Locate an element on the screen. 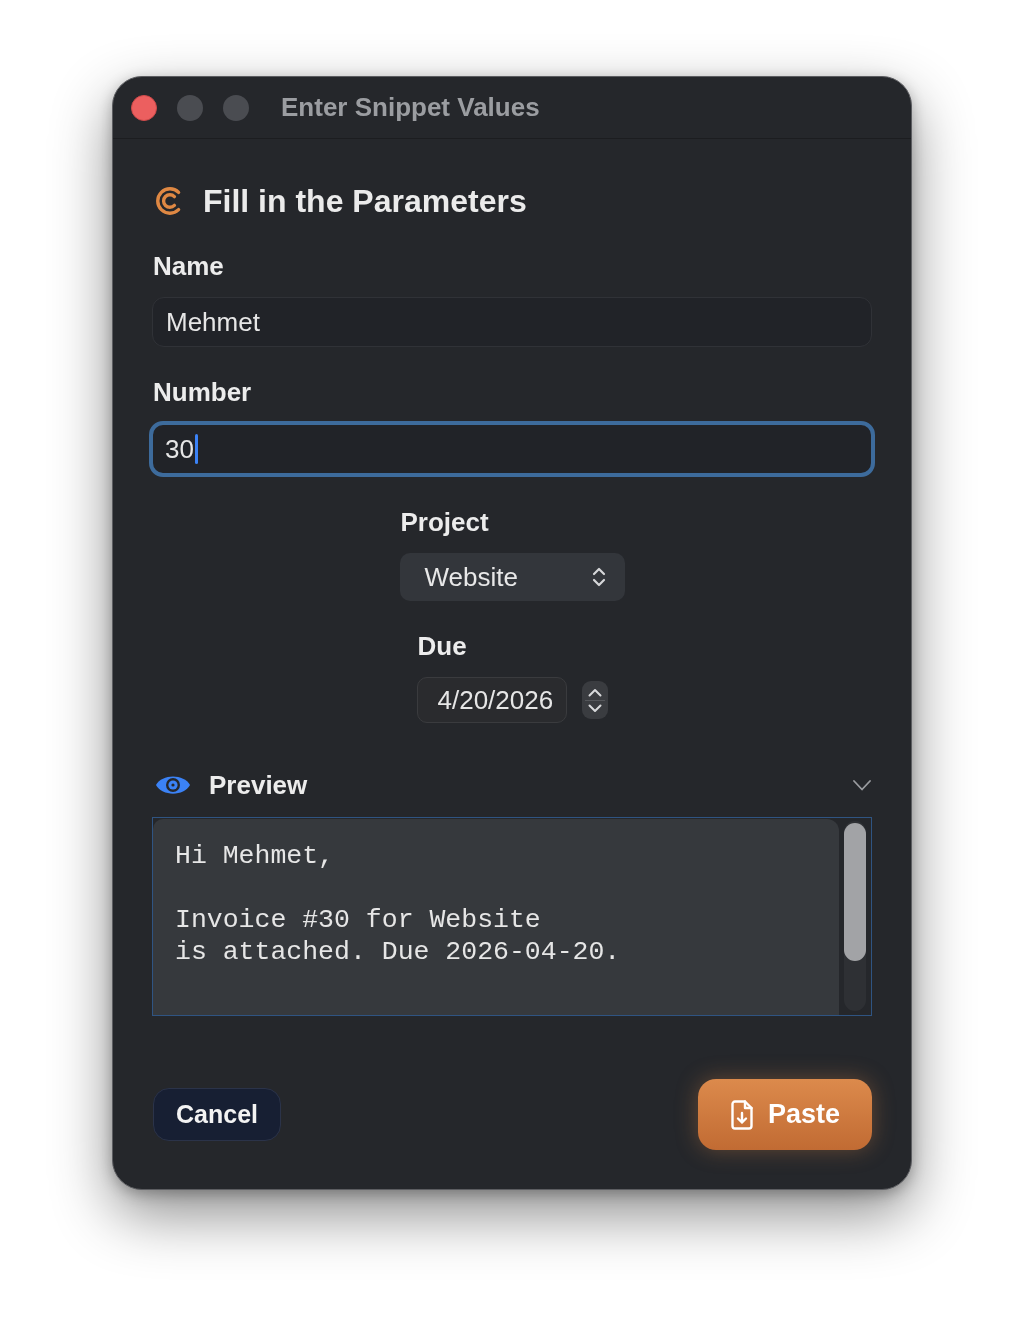 The width and height of the screenshot is (1024, 1338). scrollbar-thumb is located at coordinates (855, 892).